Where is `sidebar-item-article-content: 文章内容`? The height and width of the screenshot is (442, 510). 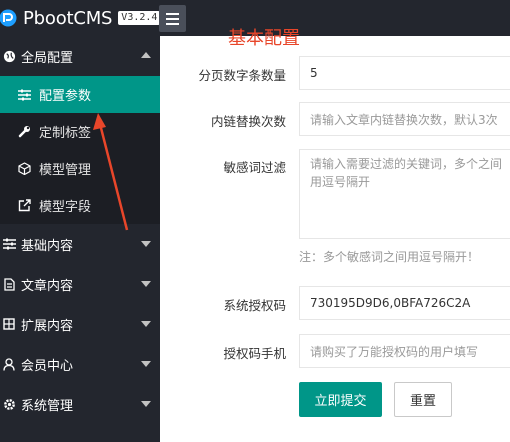 sidebar-item-article-content: 文章内容 is located at coordinates (80, 284).